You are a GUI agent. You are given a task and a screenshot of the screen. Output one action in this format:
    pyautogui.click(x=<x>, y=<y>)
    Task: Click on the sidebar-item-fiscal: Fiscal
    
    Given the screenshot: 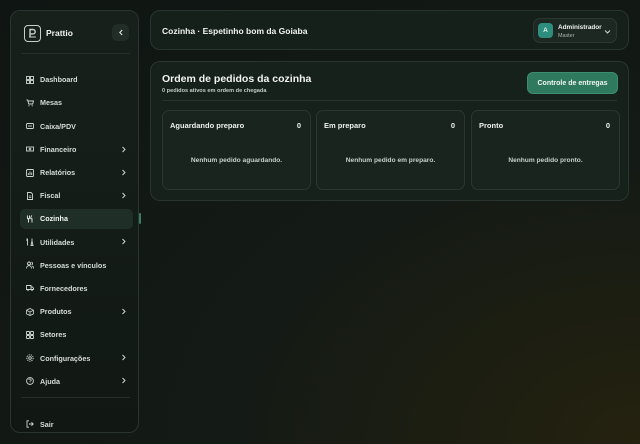 What is the action you would take?
    pyautogui.click(x=76, y=196)
    